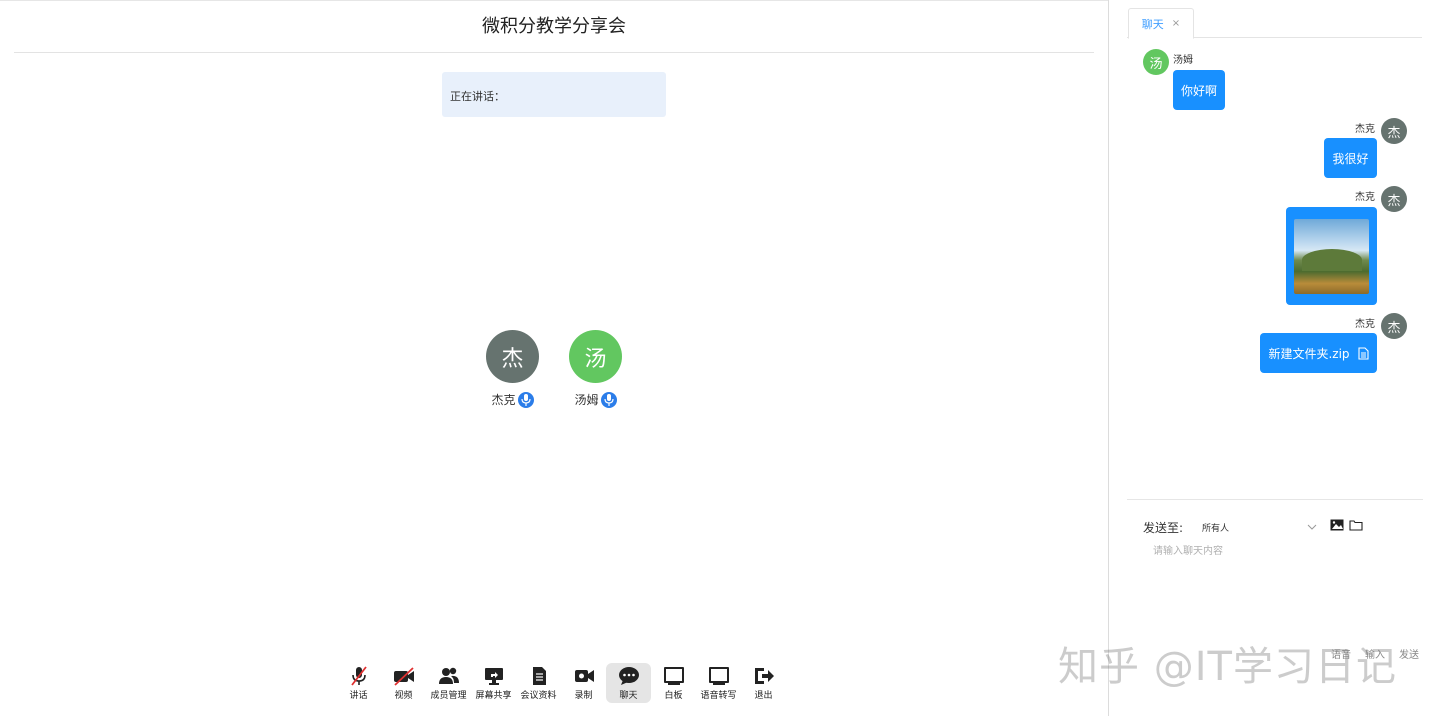 The width and height of the screenshot is (1440, 716). I want to click on screen-share-icon, so click(493, 676).